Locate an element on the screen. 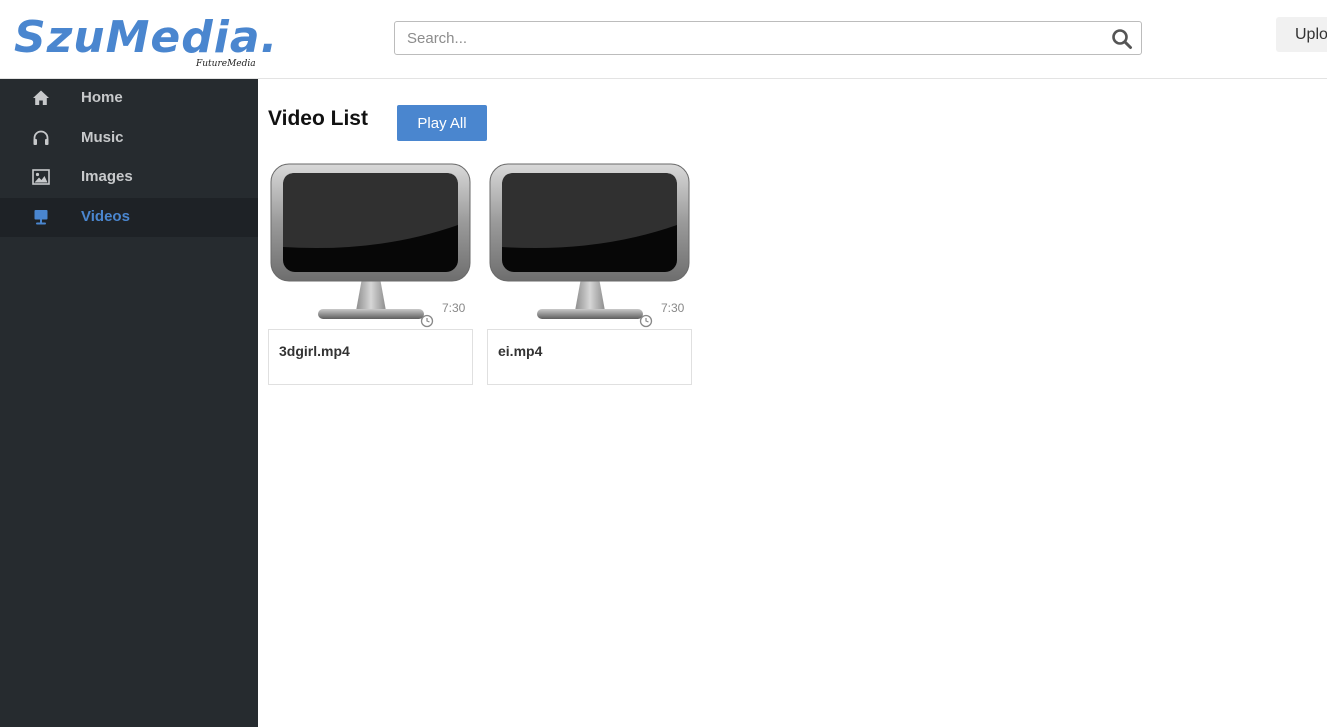  search-input is located at coordinates (745, 38).